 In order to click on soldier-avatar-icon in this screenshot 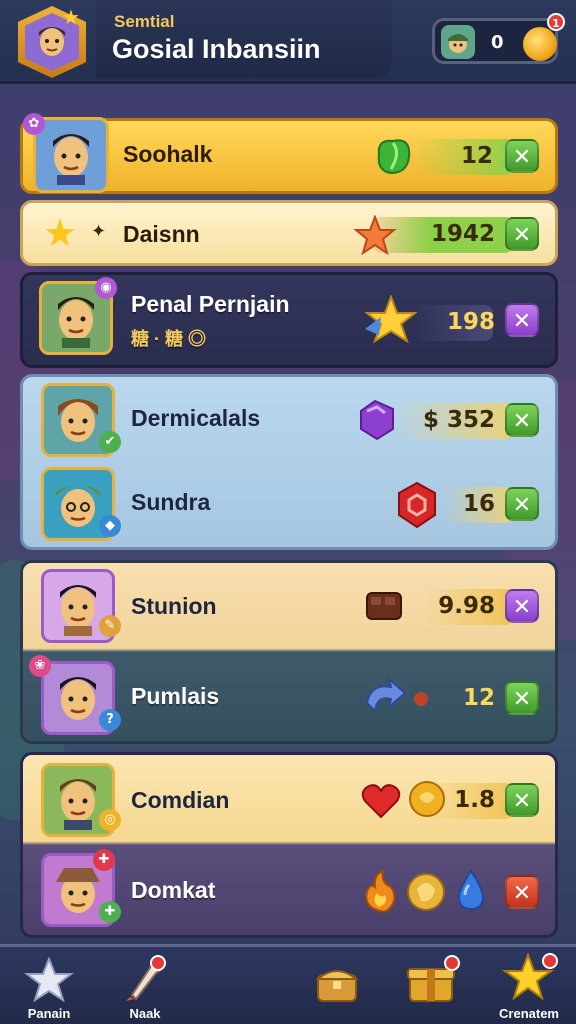, I will do `click(458, 42)`.